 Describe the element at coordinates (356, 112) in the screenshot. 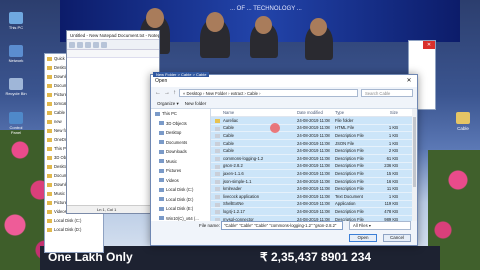

I see `column-type: Type` at that location.